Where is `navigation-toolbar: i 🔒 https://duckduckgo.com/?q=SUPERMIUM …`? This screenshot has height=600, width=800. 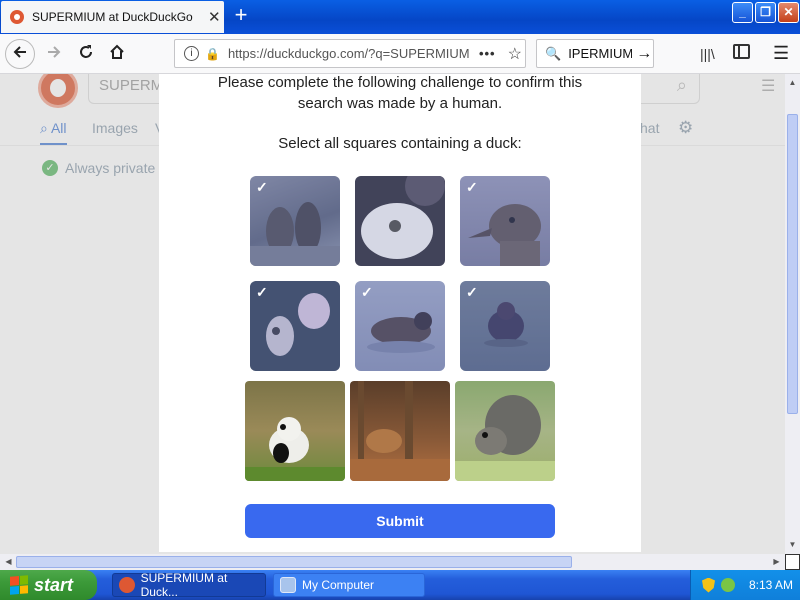
navigation-toolbar: i 🔒 https://duckduckgo.com/?q=SUPERMIUM … is located at coordinates (400, 54).